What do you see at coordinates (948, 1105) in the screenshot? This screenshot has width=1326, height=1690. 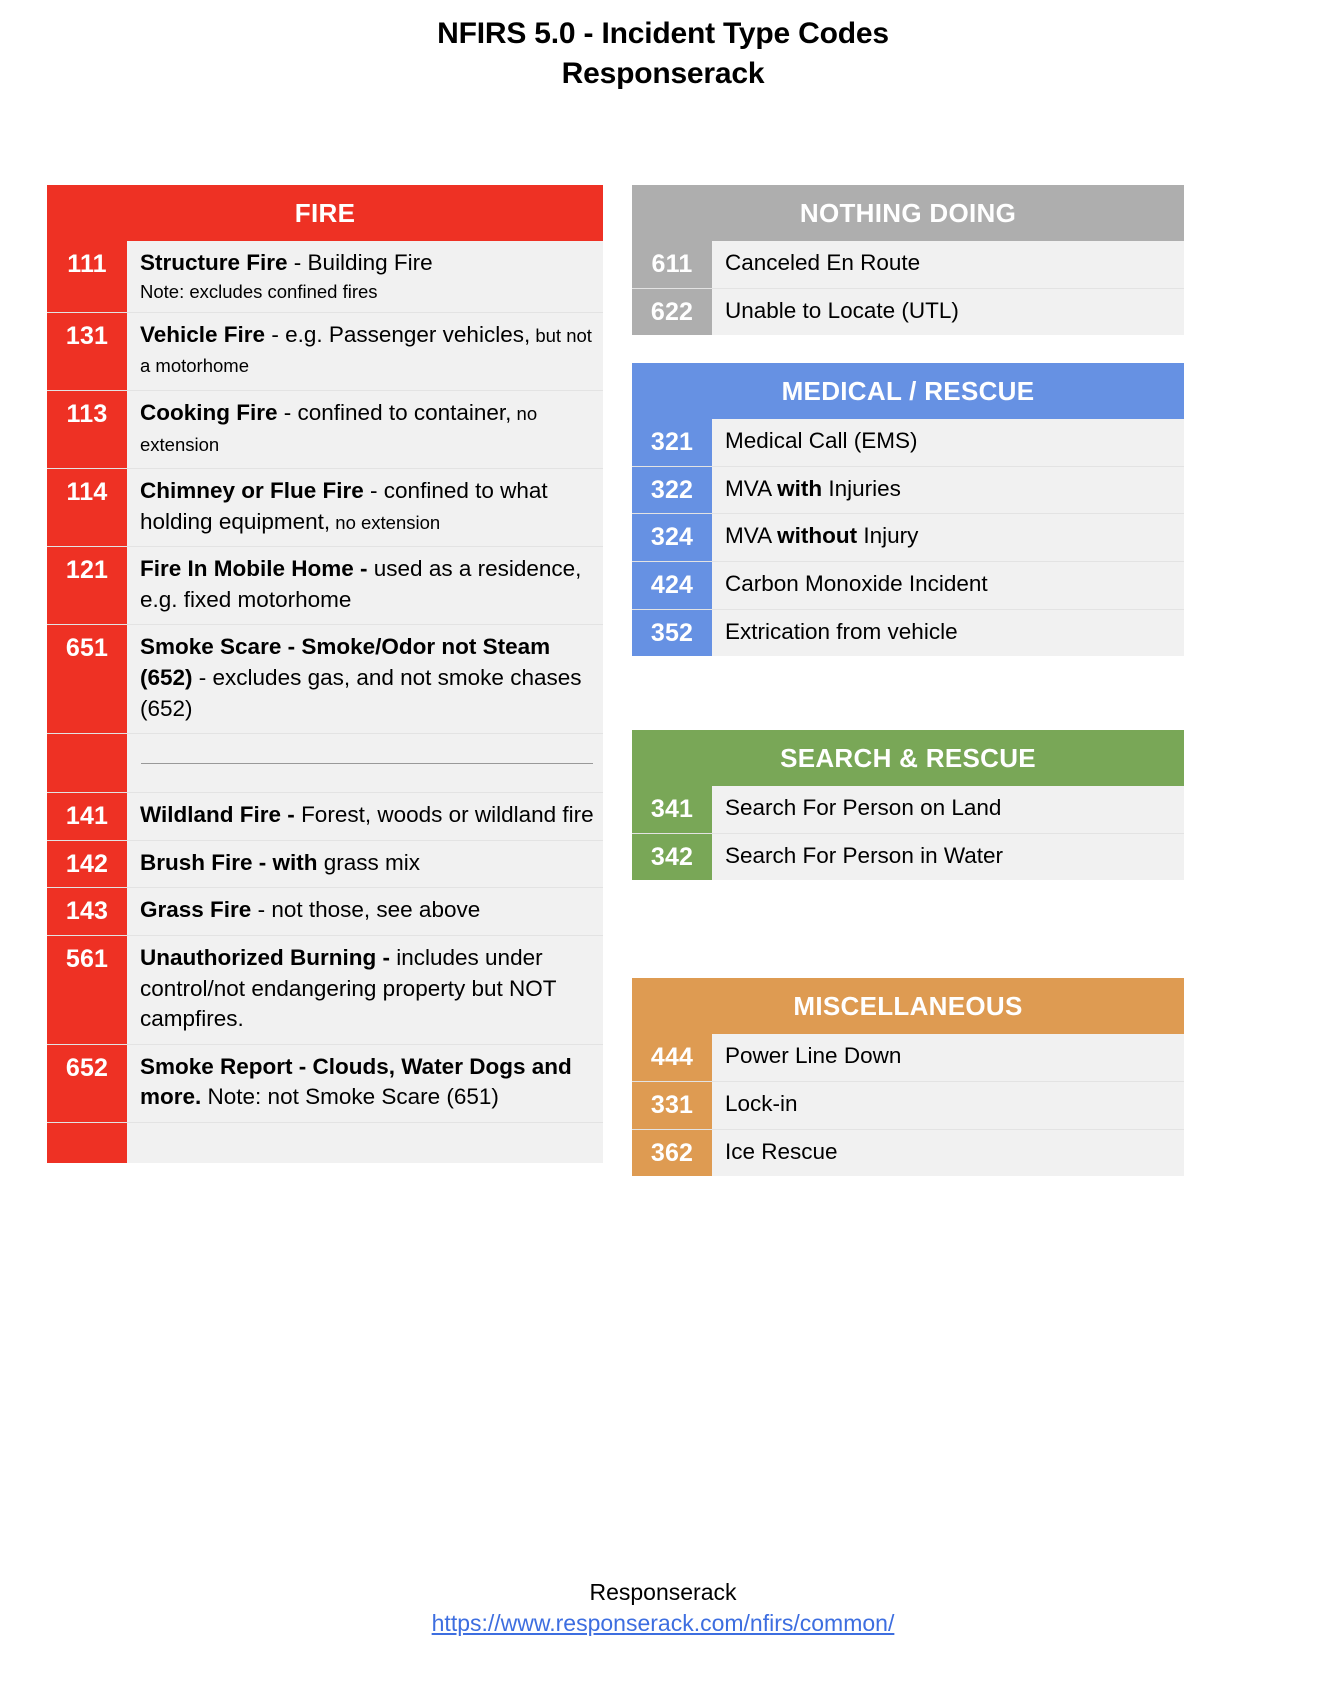 I see `row-description: Lock-in` at bounding box center [948, 1105].